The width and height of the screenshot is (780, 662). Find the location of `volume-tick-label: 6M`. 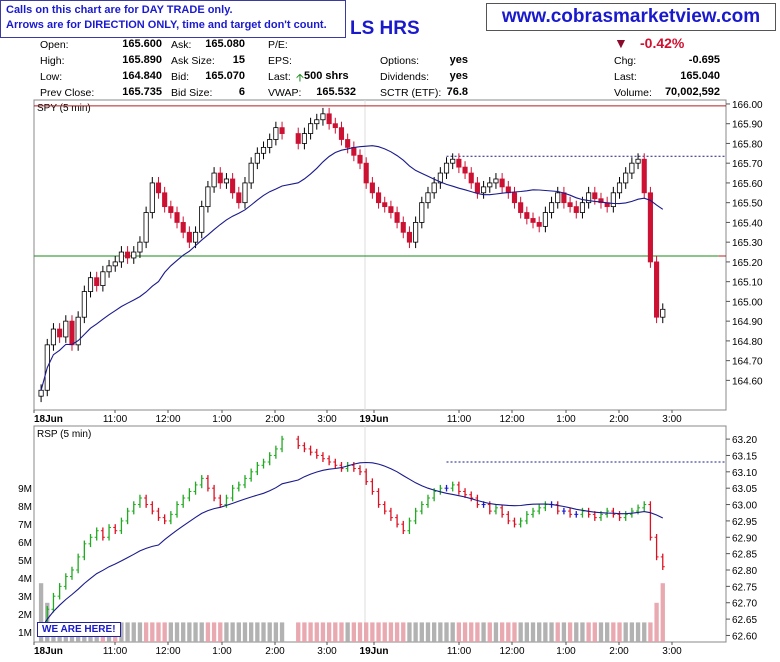

volume-tick-label: 6M is located at coordinates (25, 543).